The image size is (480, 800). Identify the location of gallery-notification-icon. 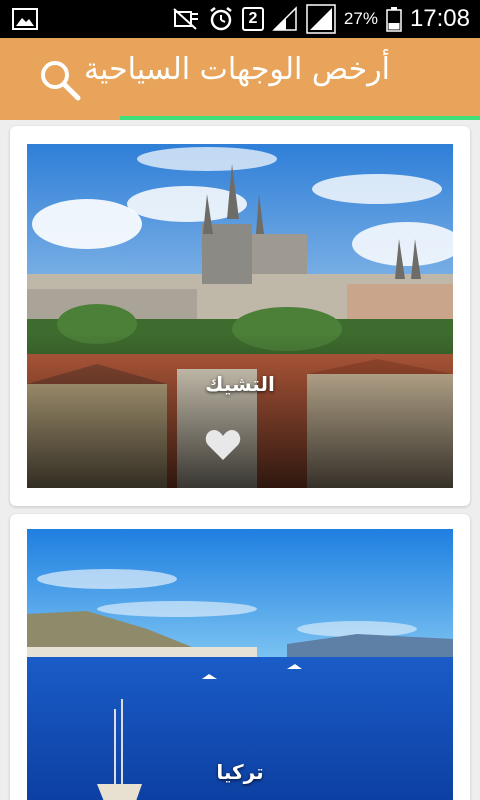
(25, 19).